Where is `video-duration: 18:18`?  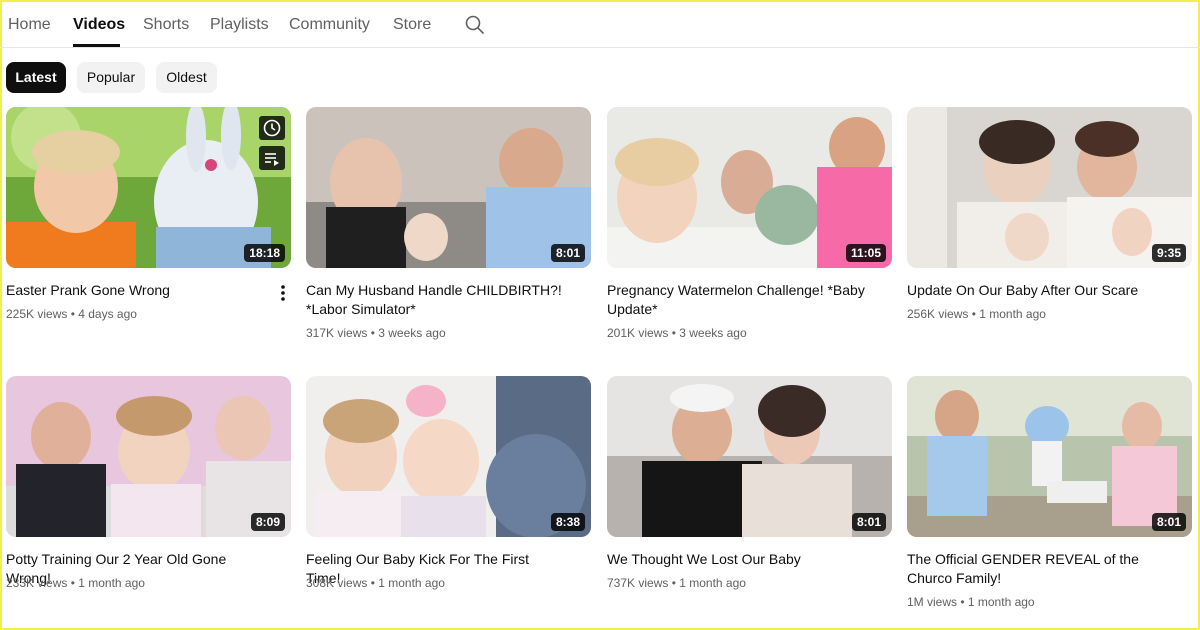 video-duration: 18:18 is located at coordinates (264, 253).